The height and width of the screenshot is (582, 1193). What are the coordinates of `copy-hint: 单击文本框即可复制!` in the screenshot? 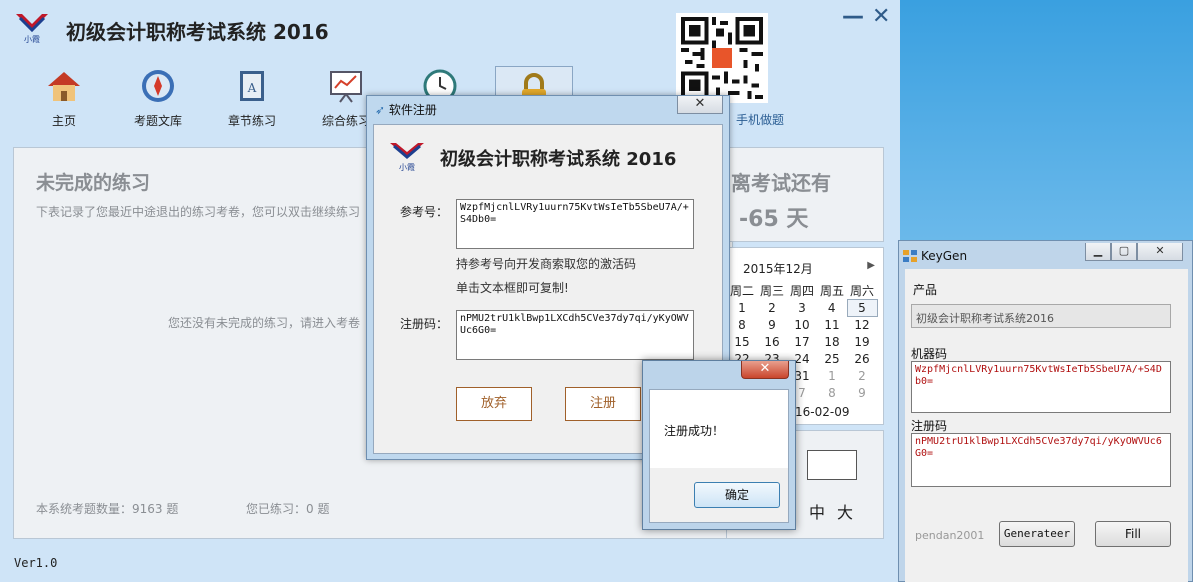 It's located at (512, 288).